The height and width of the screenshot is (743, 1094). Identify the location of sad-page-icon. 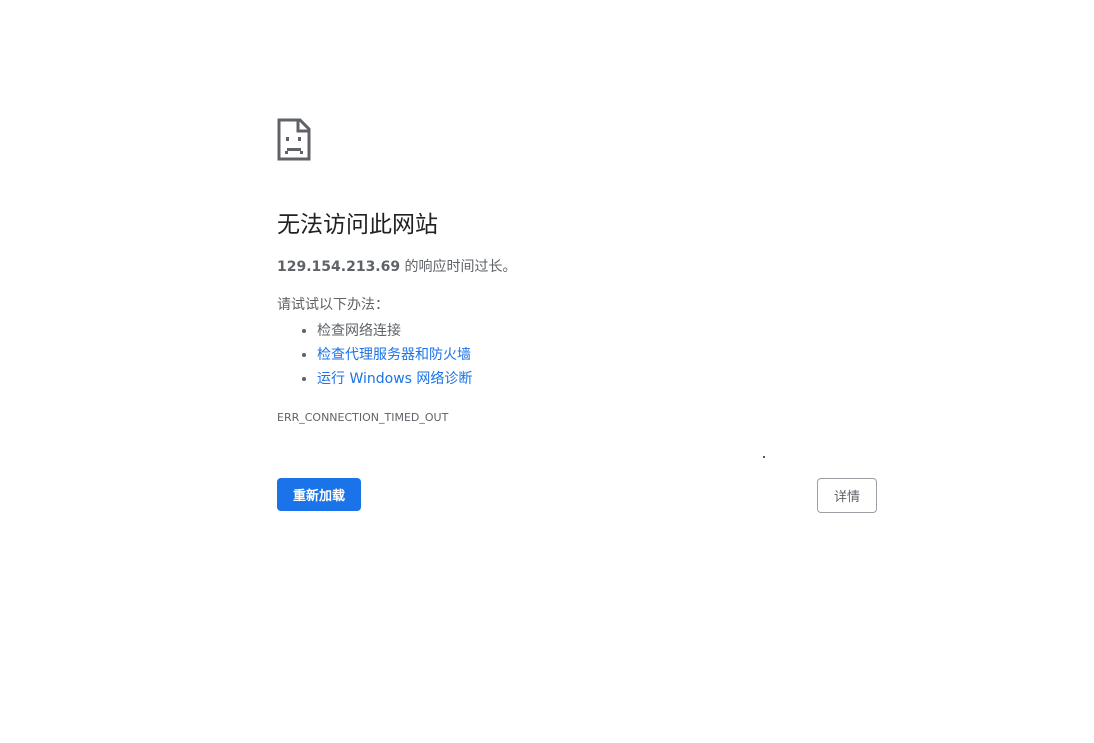
(294, 139).